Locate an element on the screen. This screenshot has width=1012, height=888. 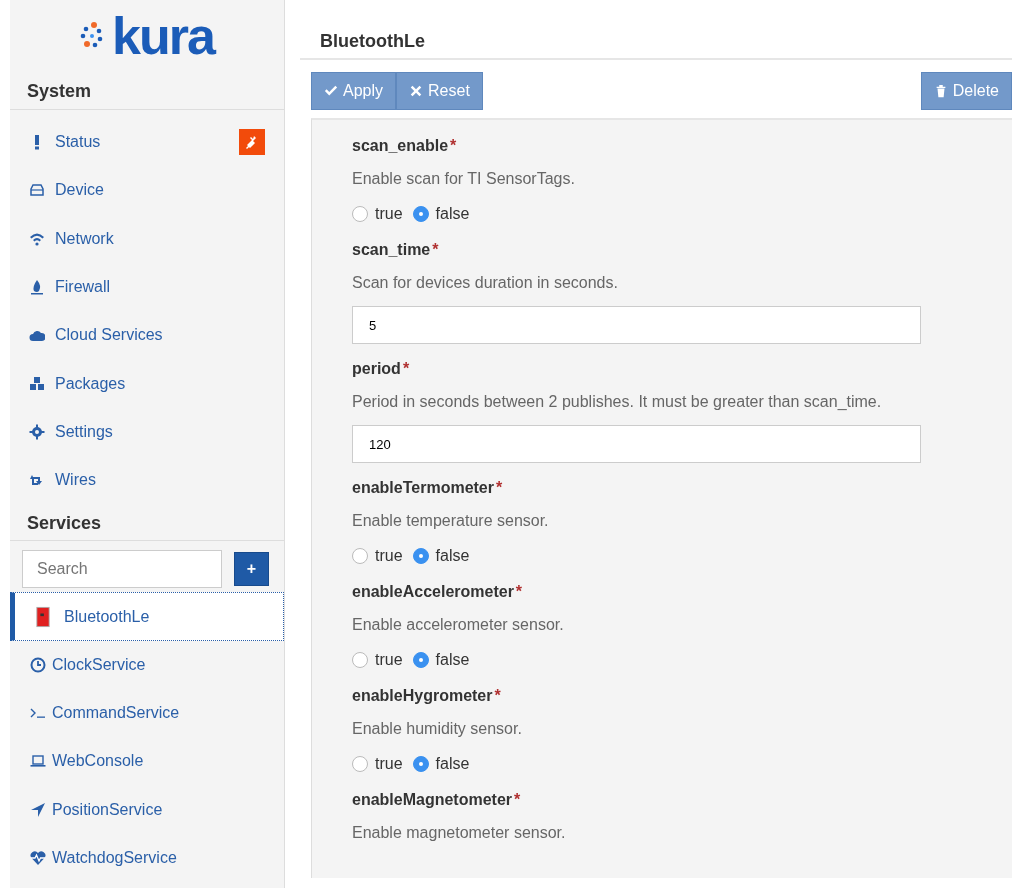
cubes-icon is located at coordinates (37, 383).